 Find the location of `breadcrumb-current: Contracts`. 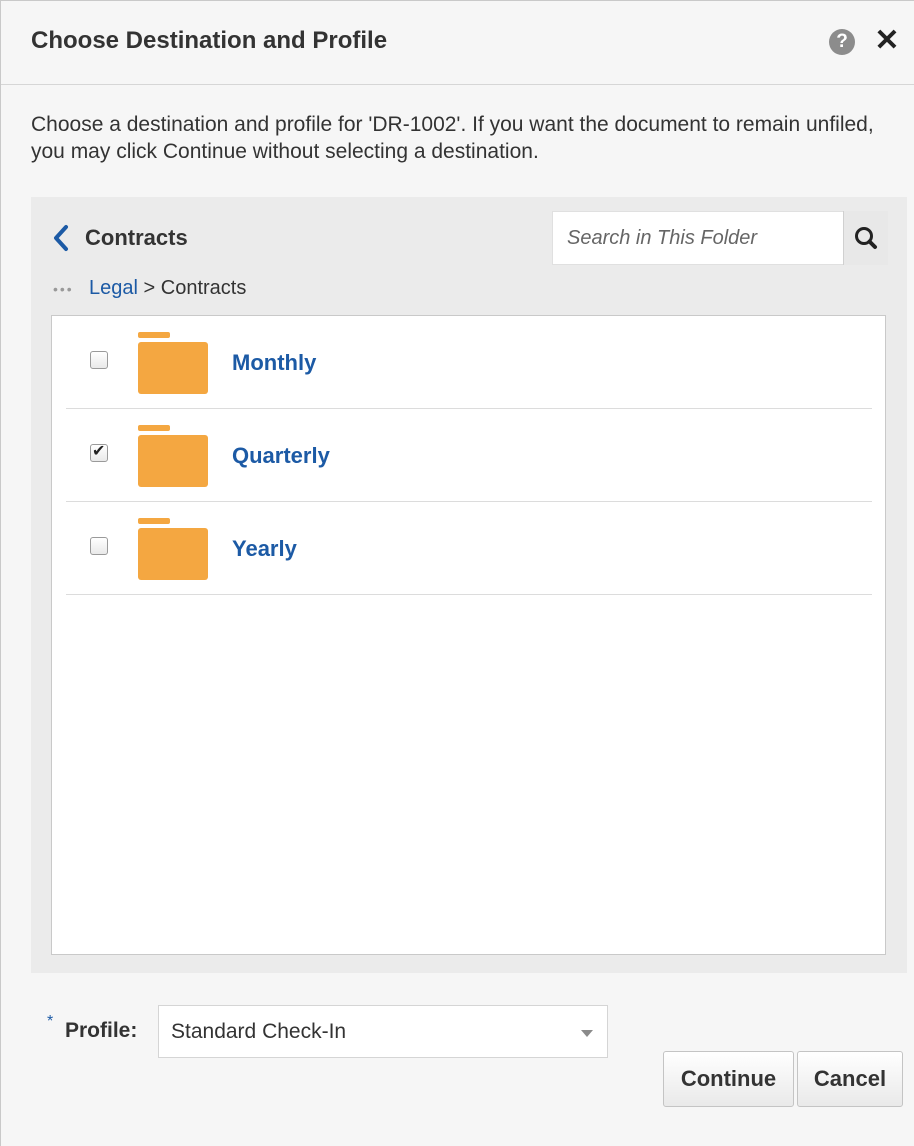

breadcrumb-current: Contracts is located at coordinates (203, 288).